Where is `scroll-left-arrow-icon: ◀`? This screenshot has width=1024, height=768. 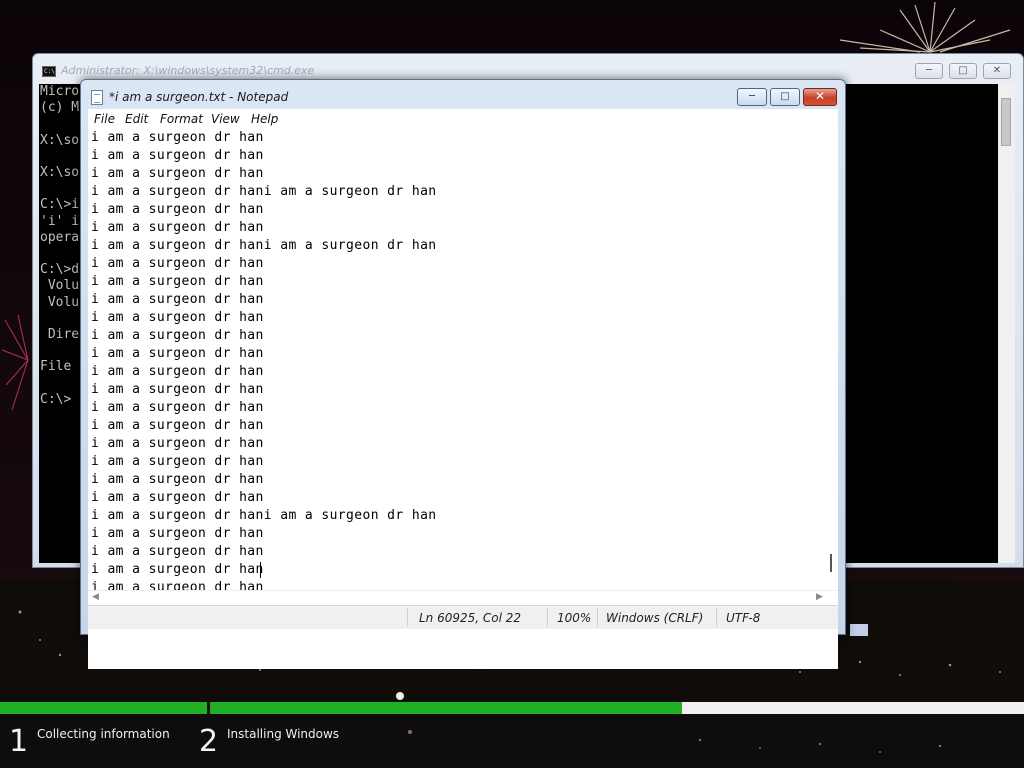
scroll-left-arrow-icon: ◀ is located at coordinates (95, 597).